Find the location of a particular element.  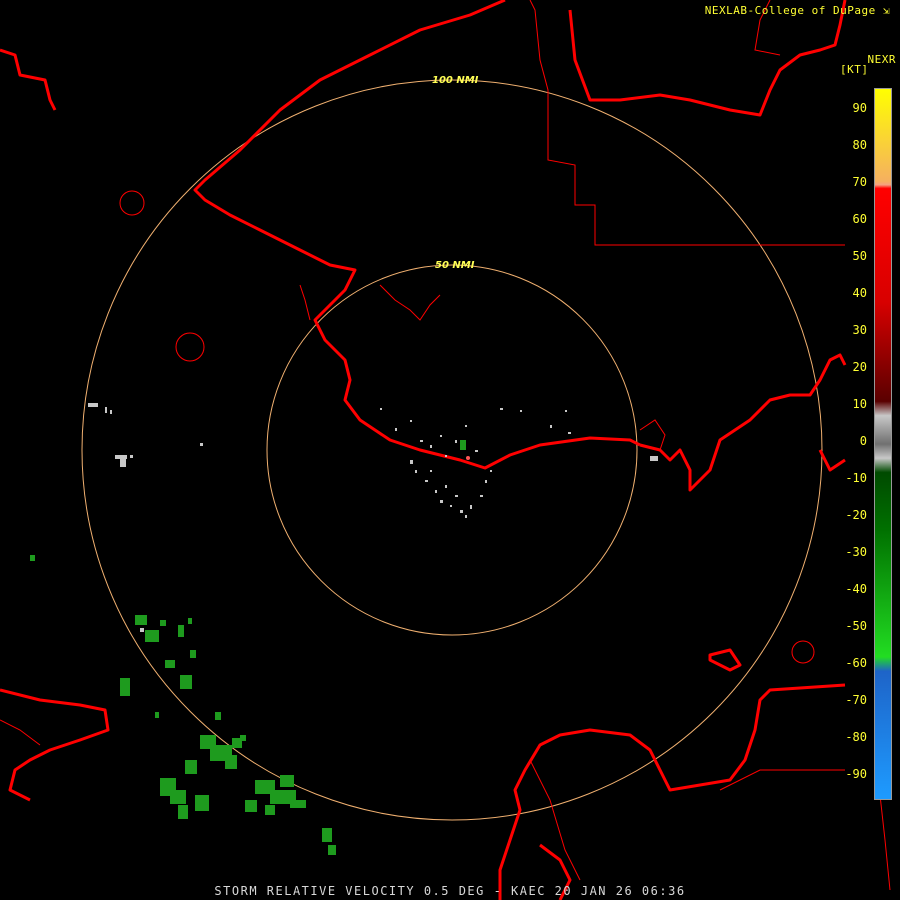

legend-tick: 60 is located at coordinates (859, 219).